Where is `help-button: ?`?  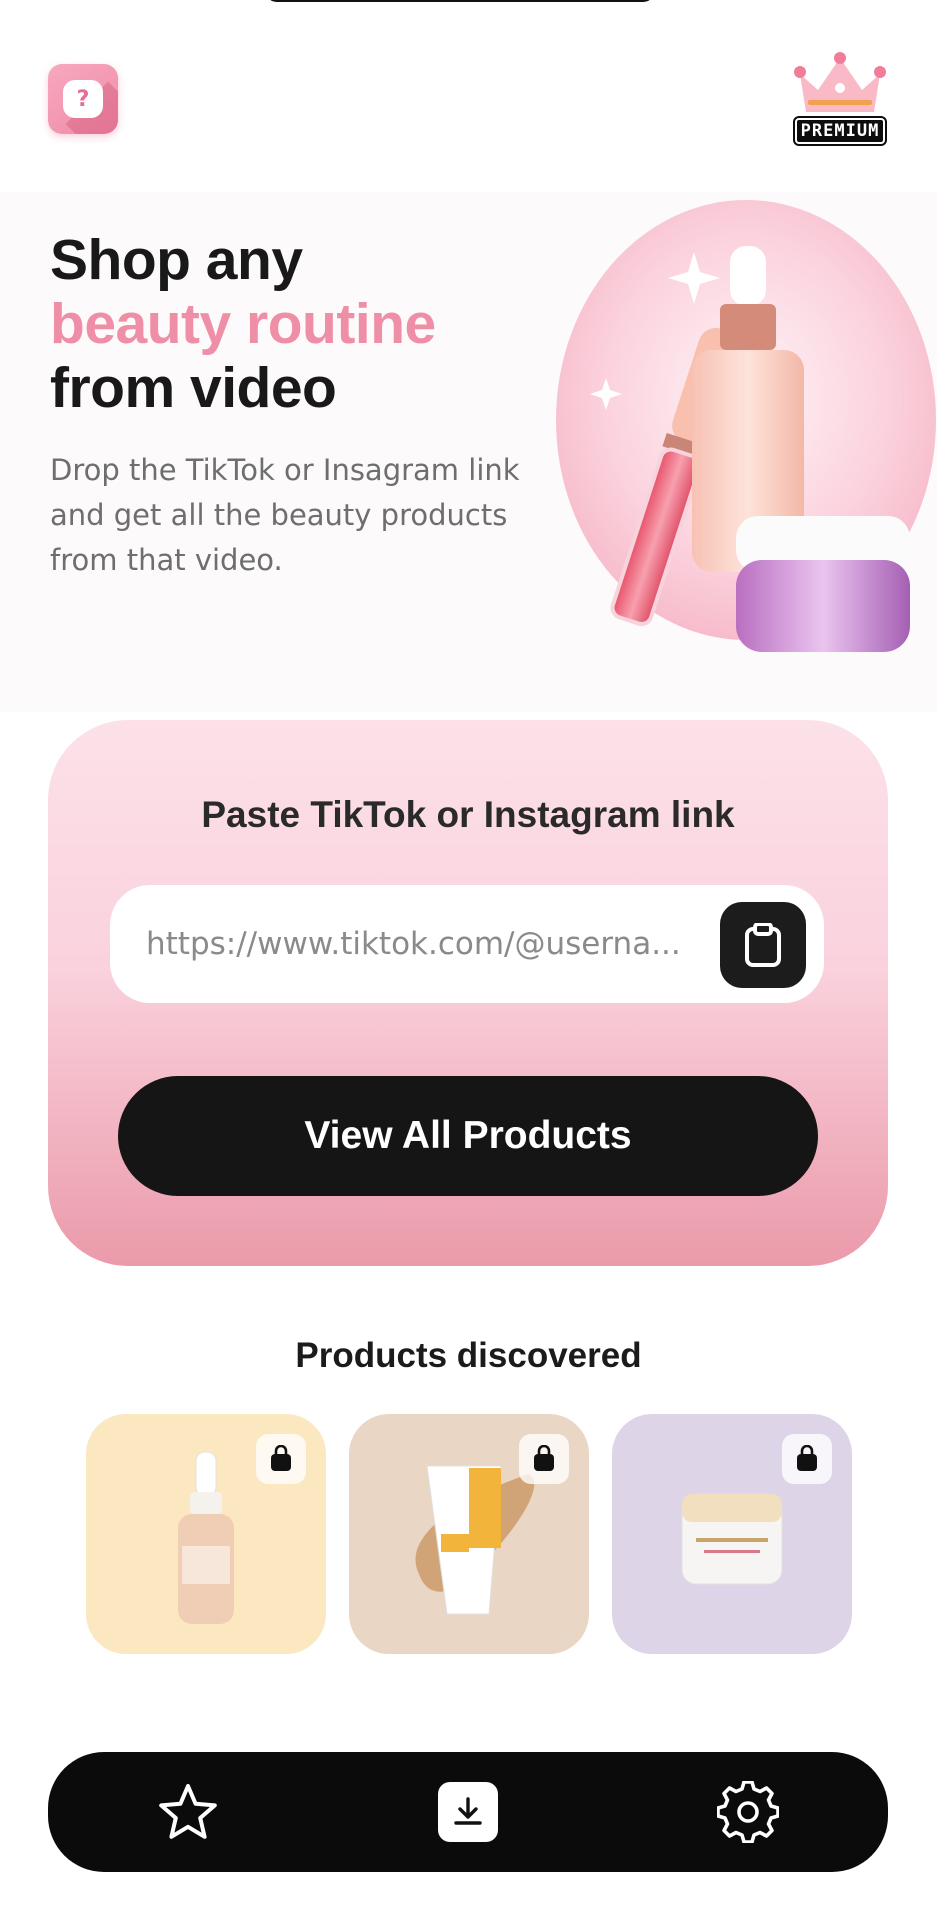
help-button: ? is located at coordinates (83, 99).